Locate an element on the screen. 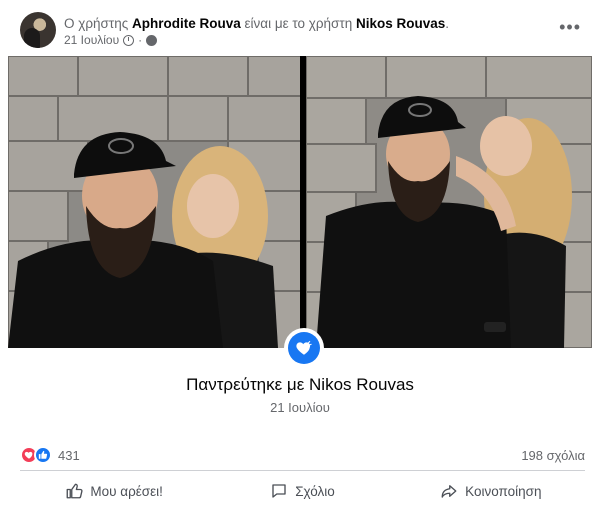  reaction-summary: 431 is located at coordinates (50, 455).